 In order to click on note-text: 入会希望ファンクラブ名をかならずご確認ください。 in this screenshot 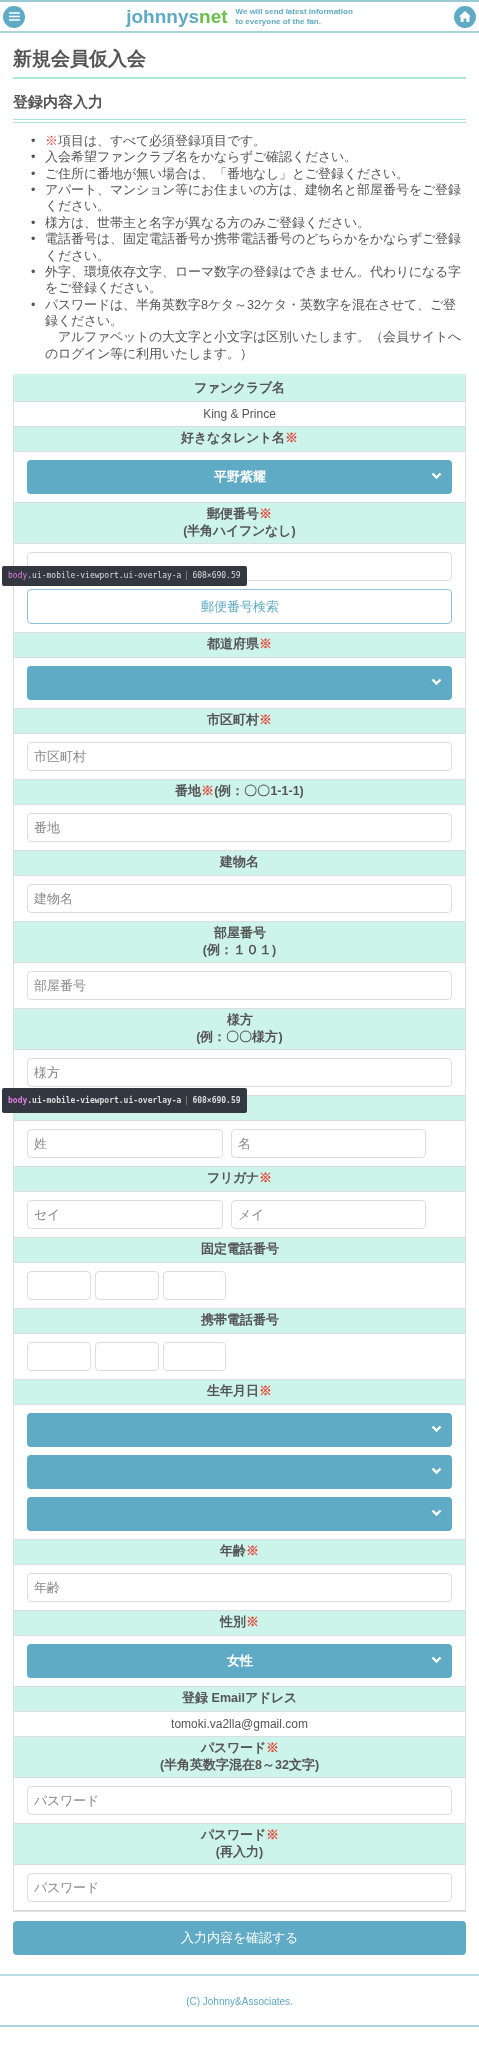, I will do `click(201, 157)`.